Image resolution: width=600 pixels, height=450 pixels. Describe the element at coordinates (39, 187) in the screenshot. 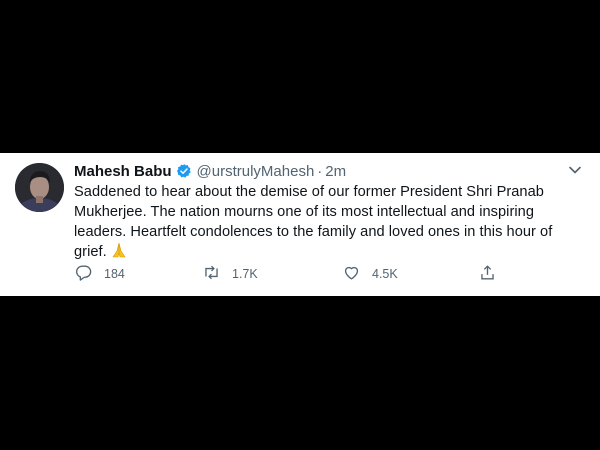

I see `avatar` at that location.